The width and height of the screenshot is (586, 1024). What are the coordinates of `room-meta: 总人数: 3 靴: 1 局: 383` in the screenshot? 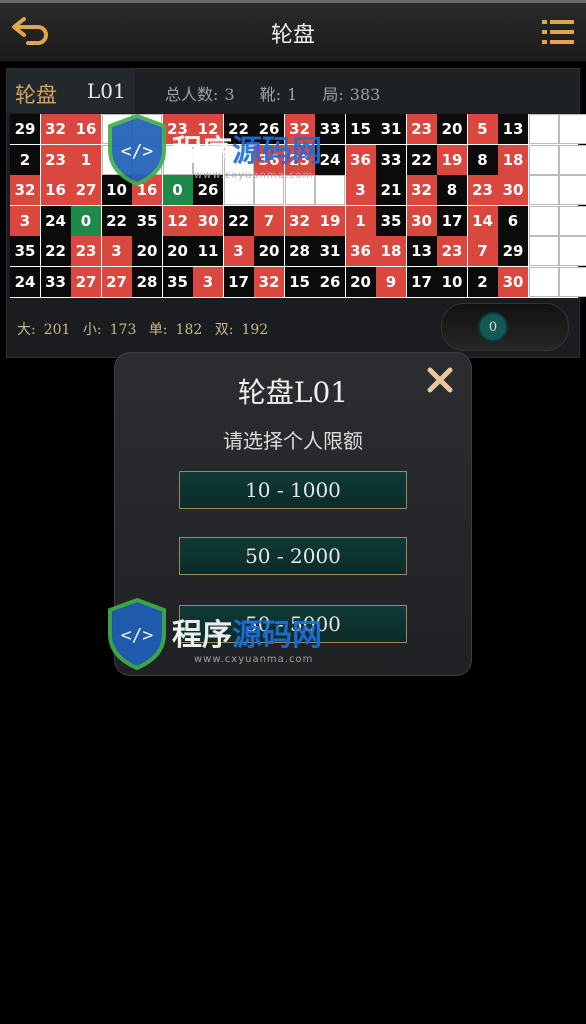 It's located at (275, 93).